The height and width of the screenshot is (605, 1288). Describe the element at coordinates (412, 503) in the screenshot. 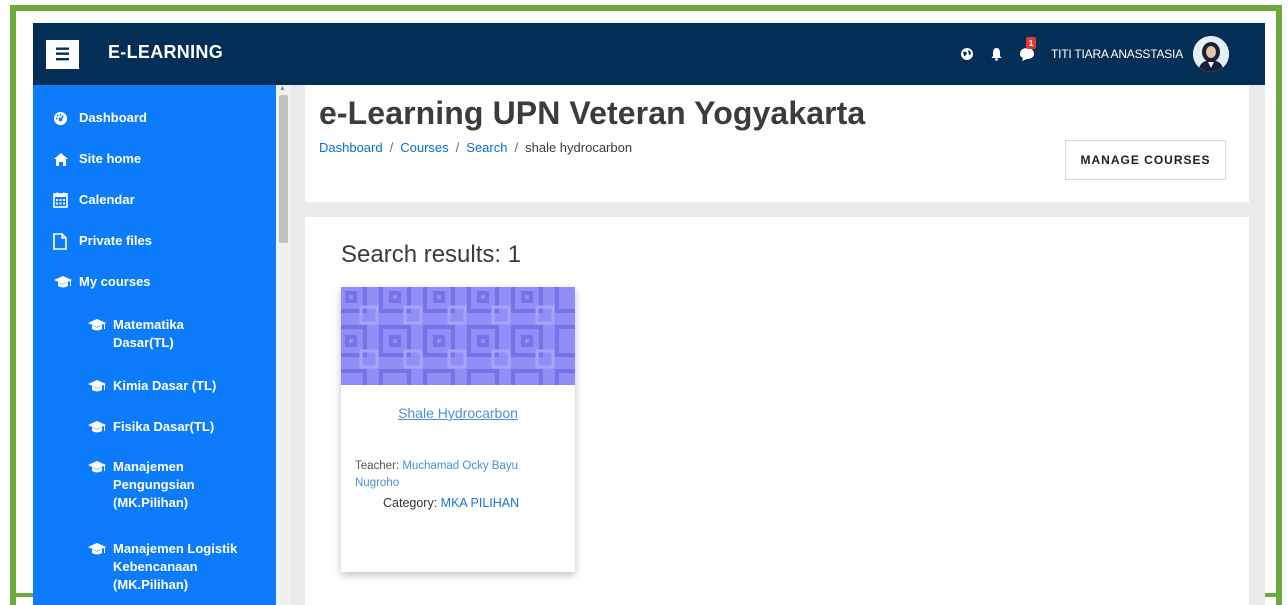

I see `category-label: Category:` at that location.